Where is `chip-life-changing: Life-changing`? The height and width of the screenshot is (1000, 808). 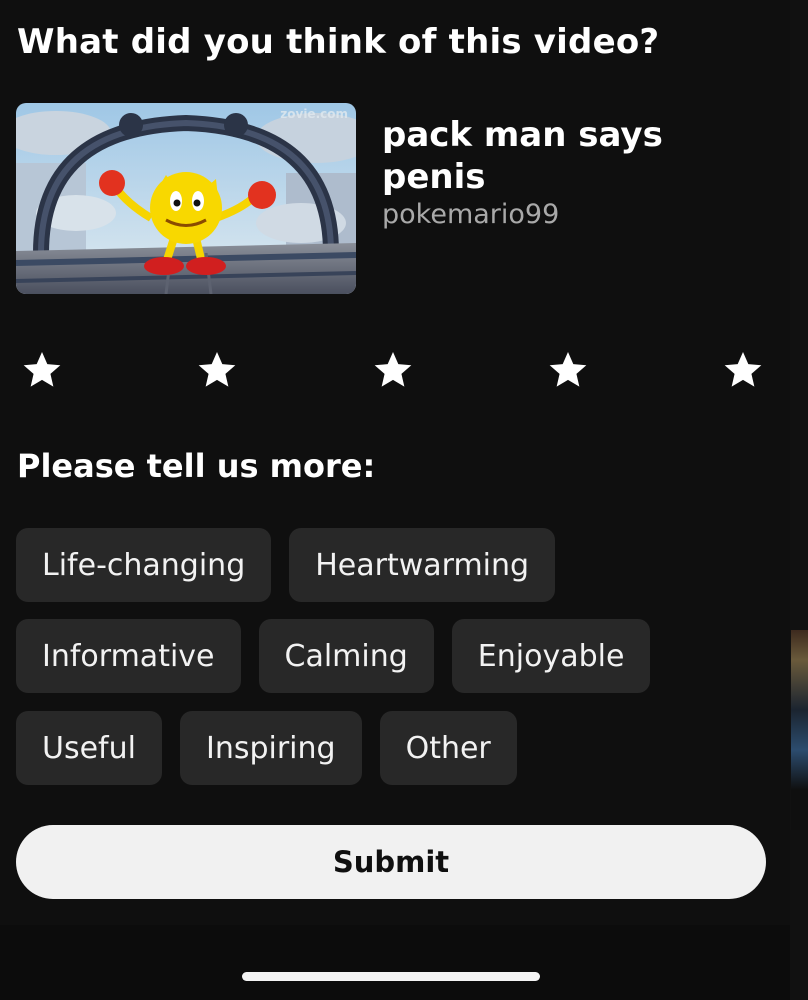
chip-life-changing: Life-changing is located at coordinates (144, 565).